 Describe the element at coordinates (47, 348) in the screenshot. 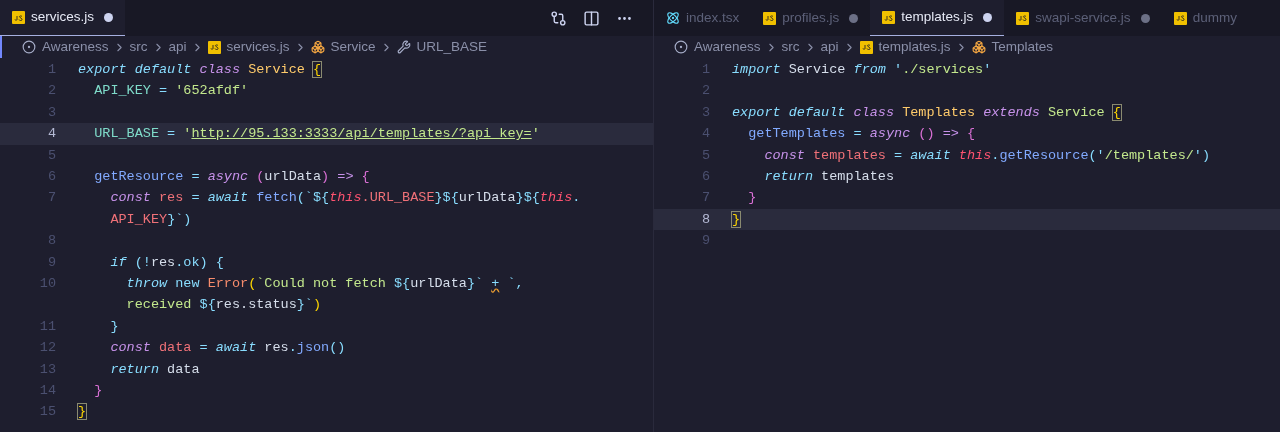

I see `line-number: 12` at that location.